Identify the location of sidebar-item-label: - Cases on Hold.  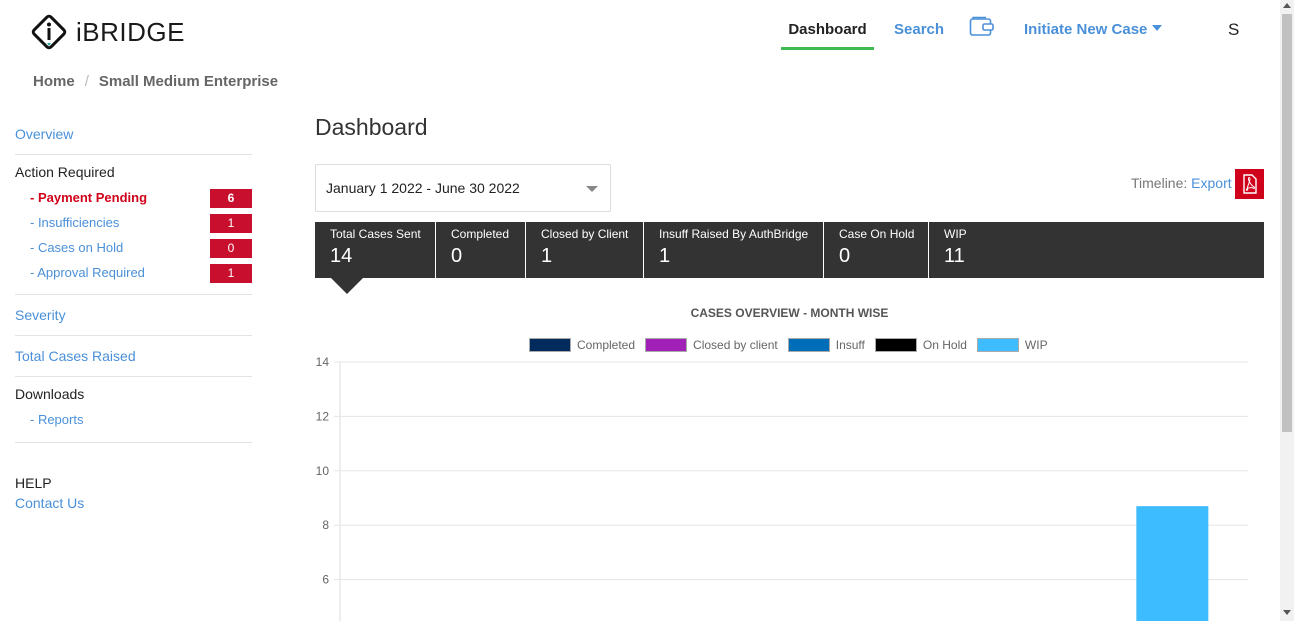
(77, 247).